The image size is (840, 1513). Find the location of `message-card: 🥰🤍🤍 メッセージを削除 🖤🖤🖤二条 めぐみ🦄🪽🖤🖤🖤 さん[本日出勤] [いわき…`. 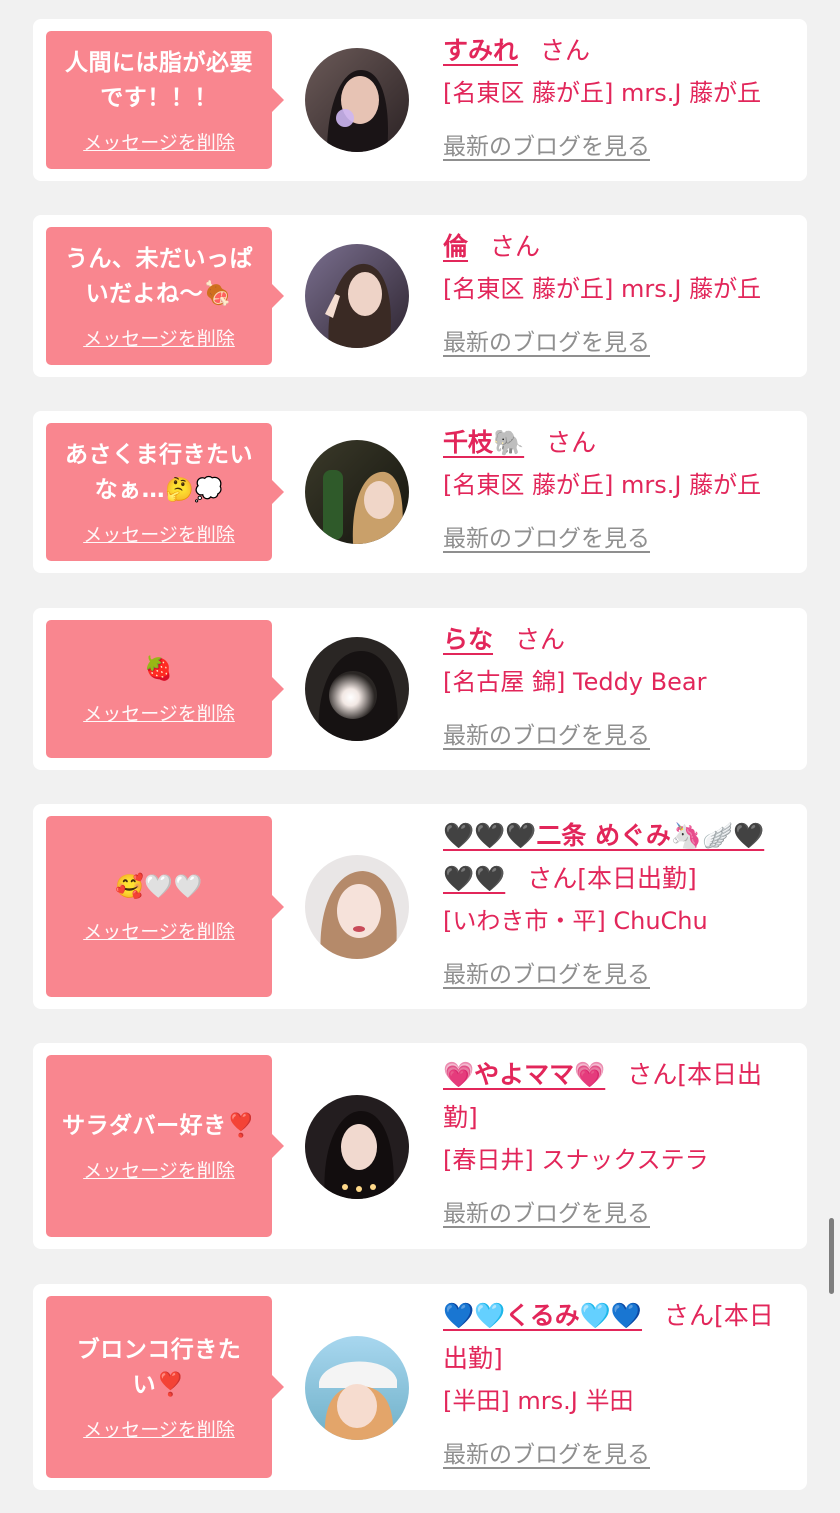

message-card: 🥰🤍🤍 メッセージを削除 🖤🖤🖤二条 めぐみ🦄🪽🖤🖤🖤 さん[本日出勤] [いわき… is located at coordinates (420, 906).